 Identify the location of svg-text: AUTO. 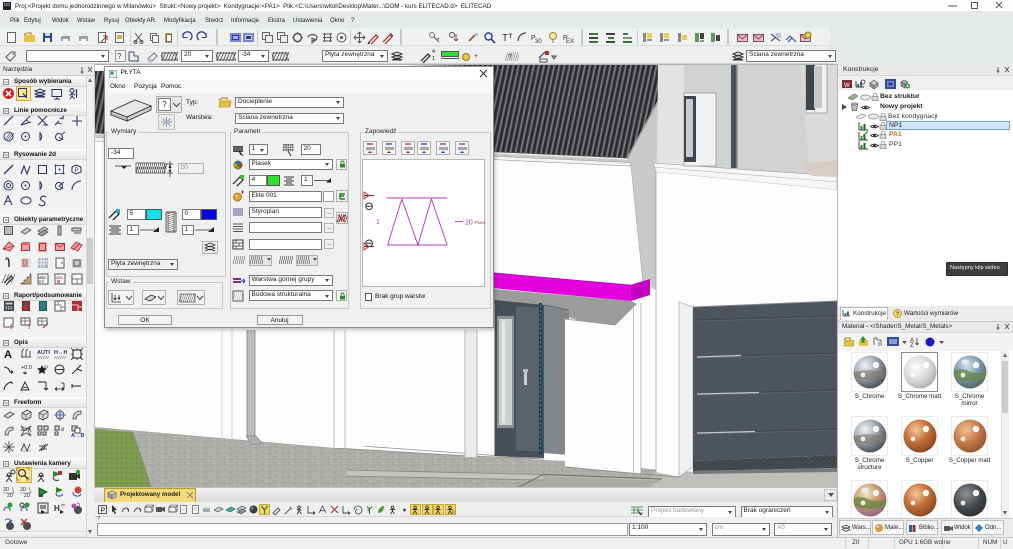
(43, 353).